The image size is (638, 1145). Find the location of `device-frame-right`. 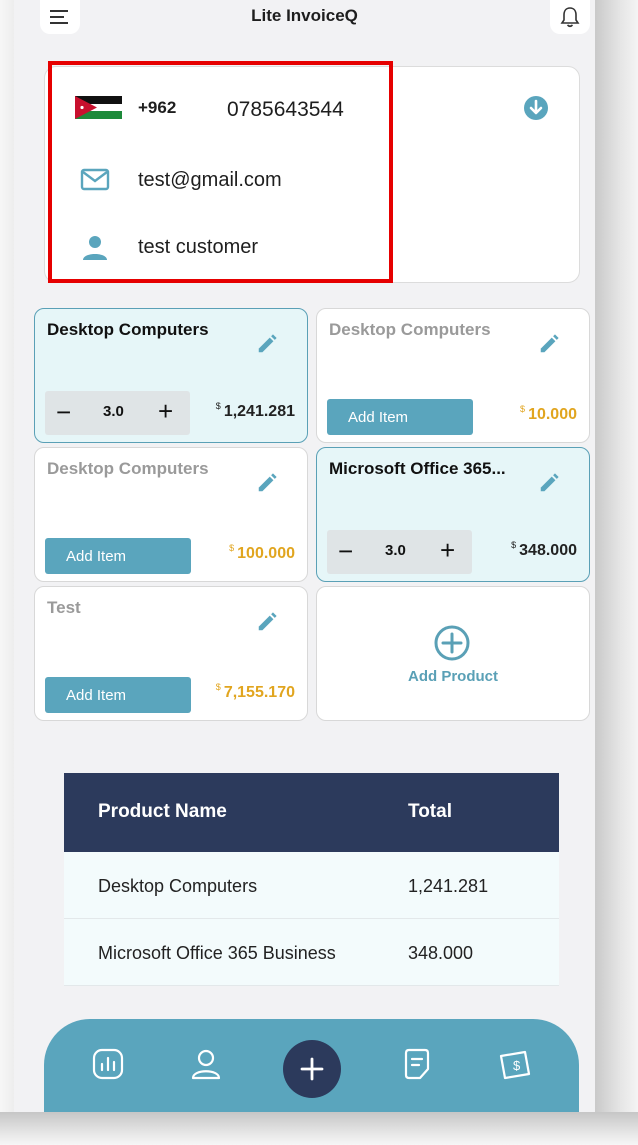

device-frame-right is located at coordinates (616, 572).